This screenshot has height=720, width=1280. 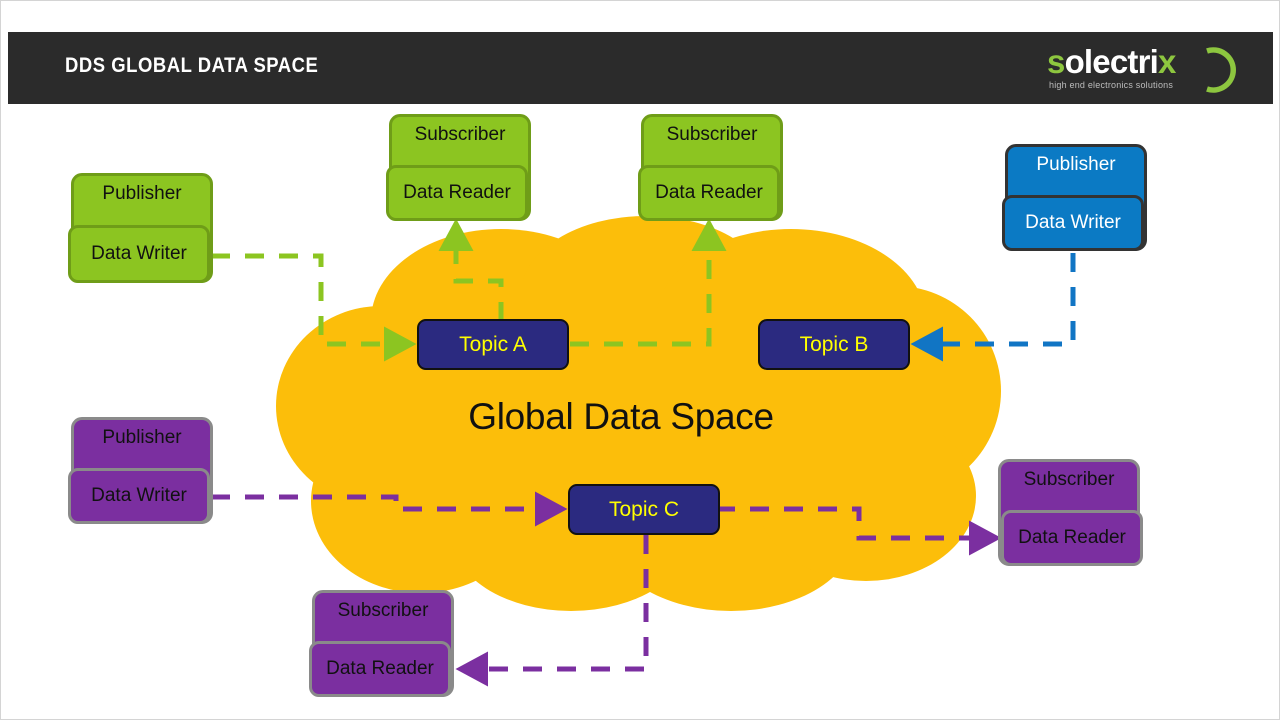 I want to click on node-publisher-purple: Publisher Data Writer, so click(x=140, y=472).